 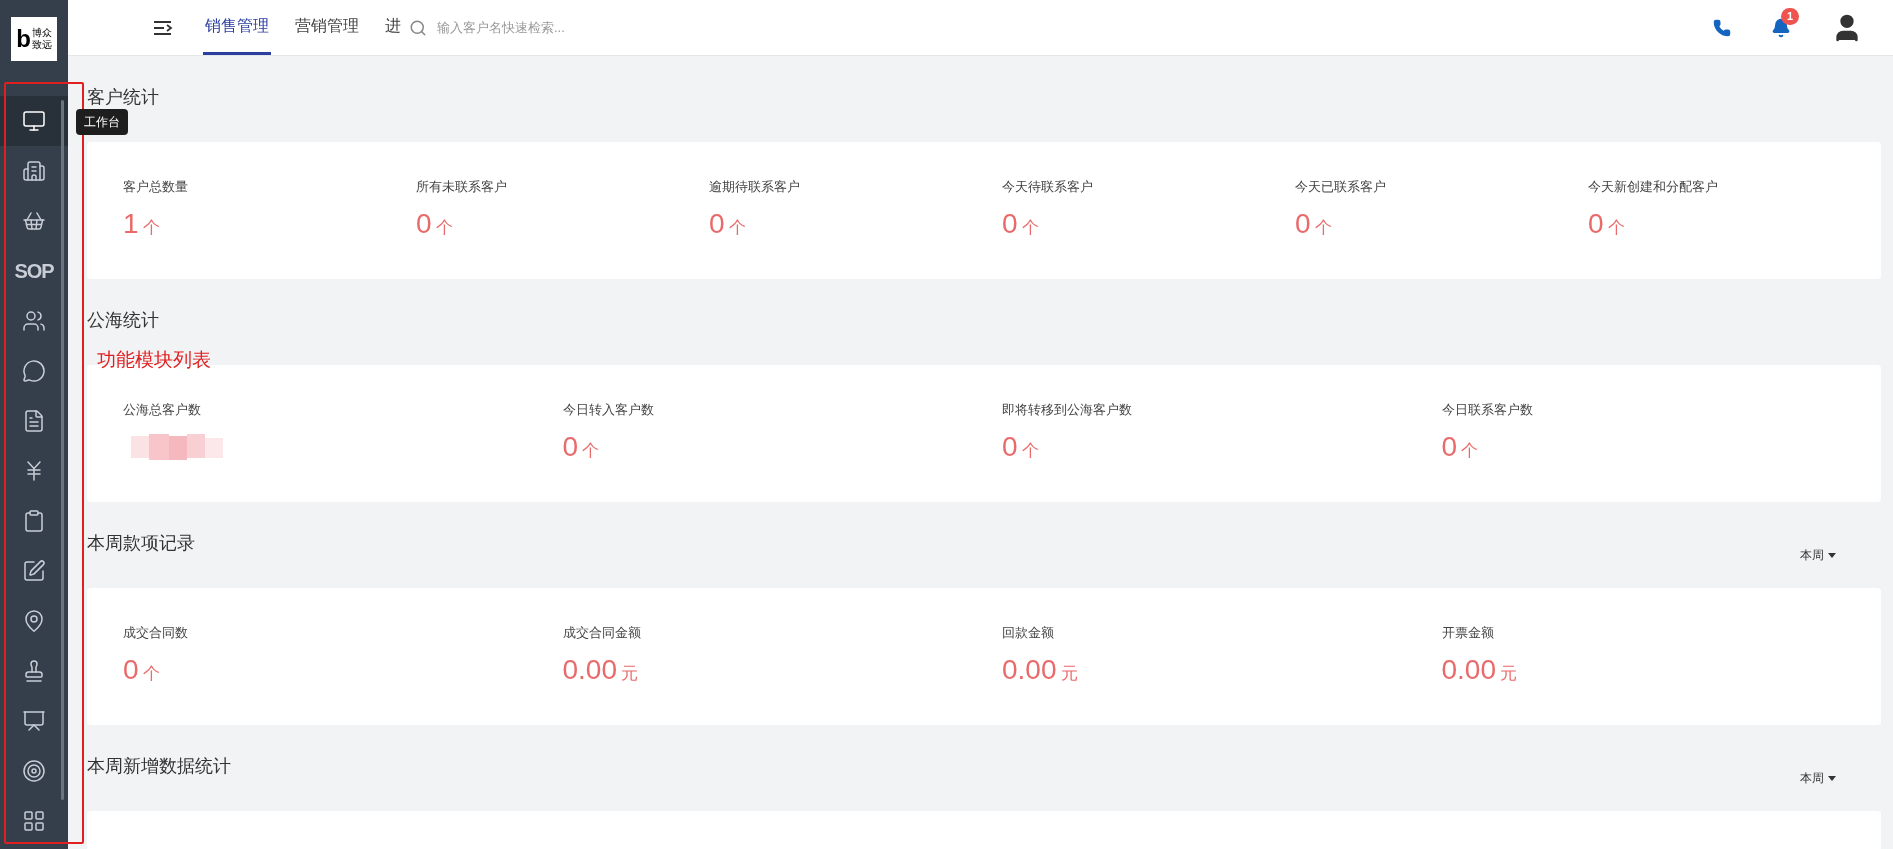 I want to click on notification-badge: 1, so click(x=1790, y=16).